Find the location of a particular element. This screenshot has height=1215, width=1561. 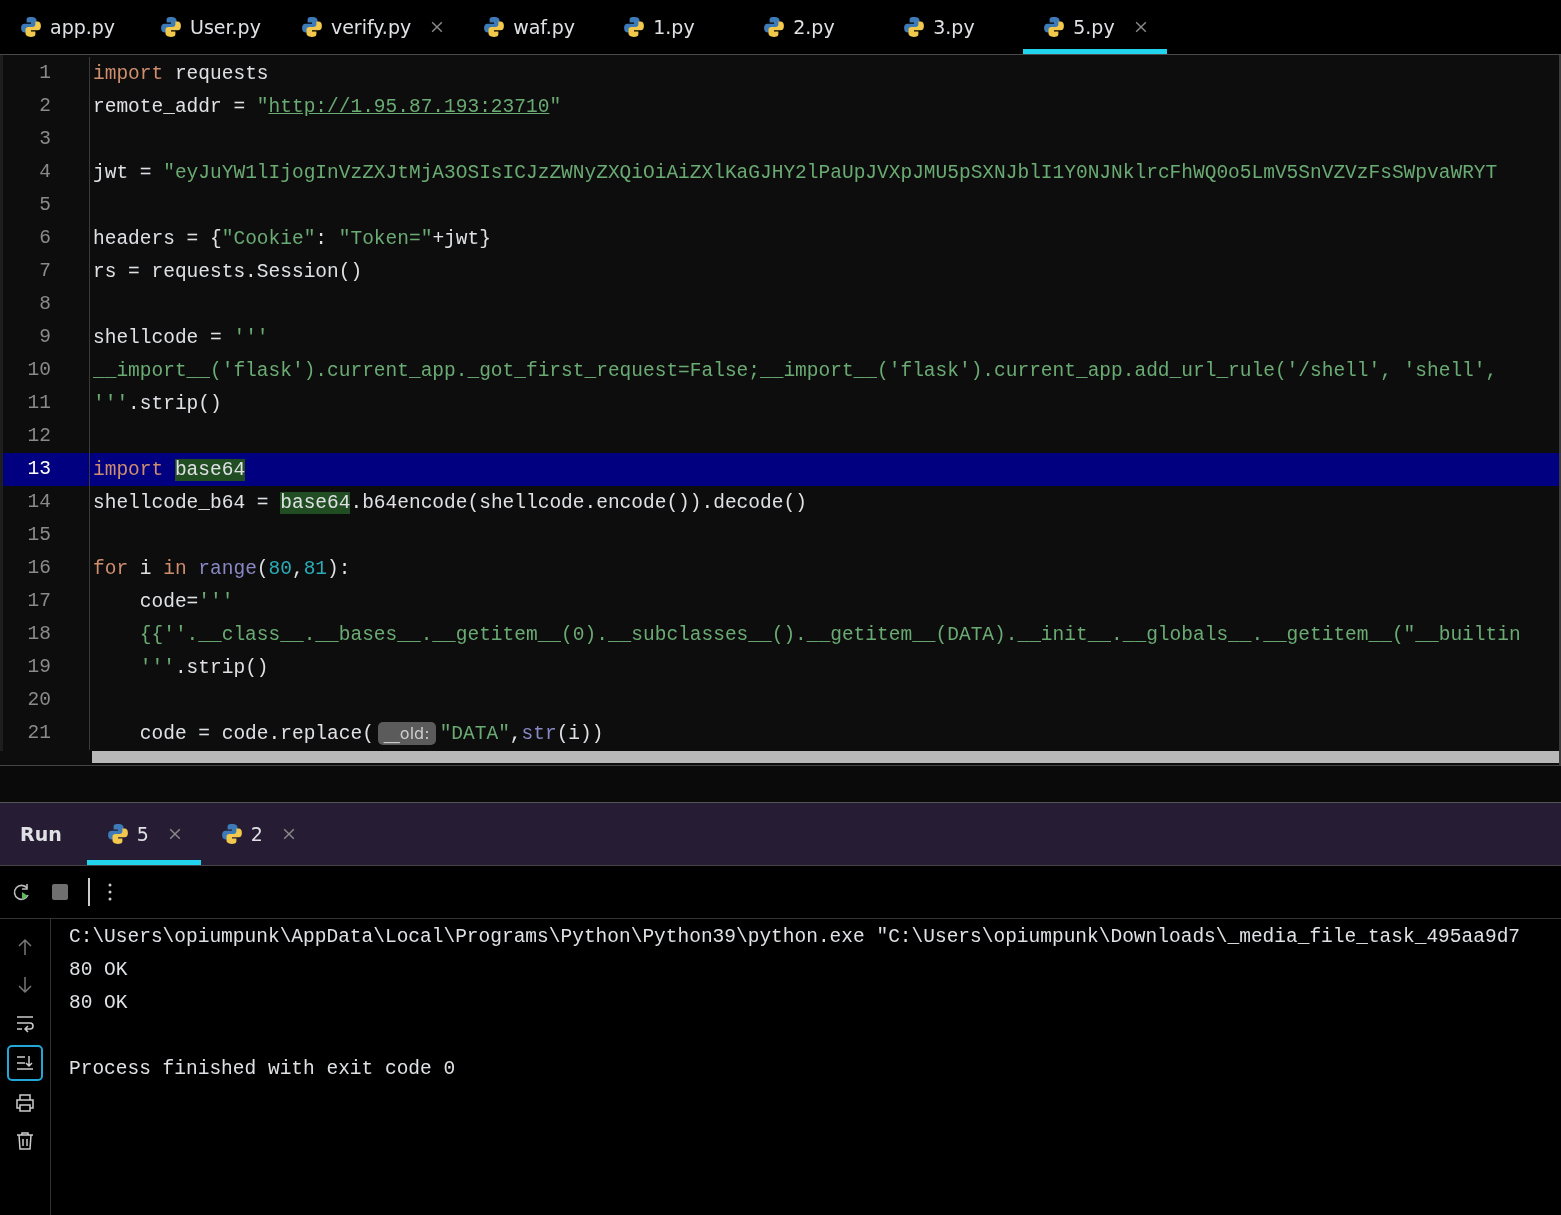

file-tab: 1.py is located at coordinates (673, 27).